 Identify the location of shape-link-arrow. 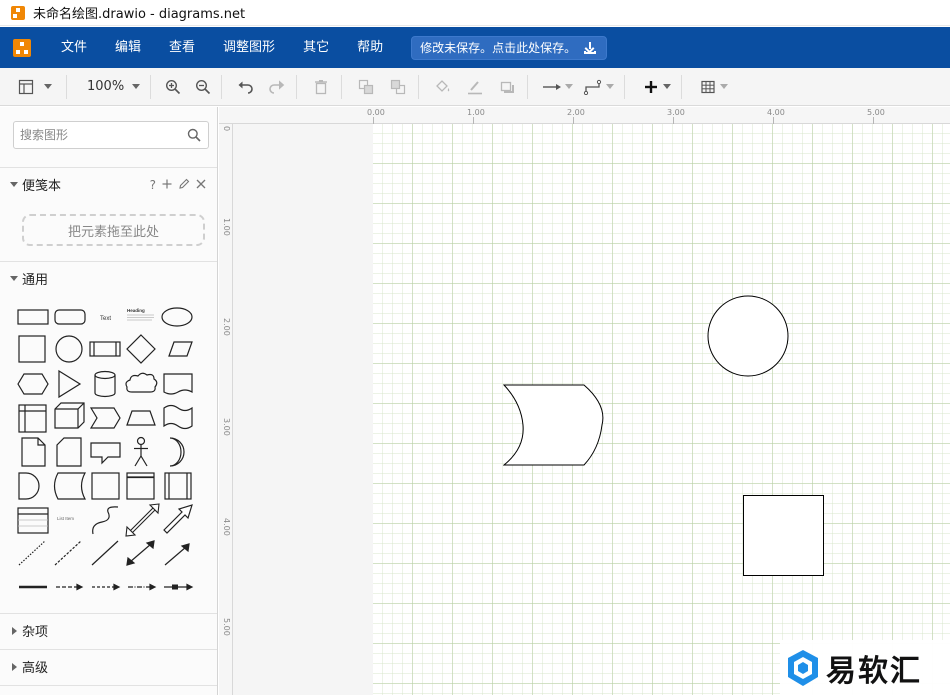
(70, 587).